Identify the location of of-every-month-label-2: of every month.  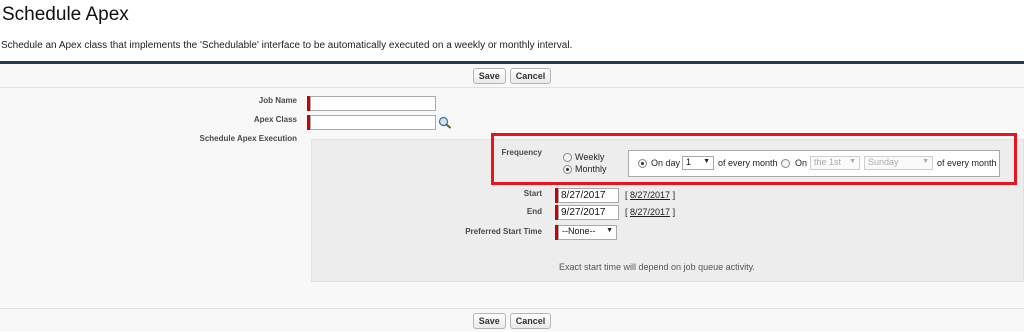
(967, 163).